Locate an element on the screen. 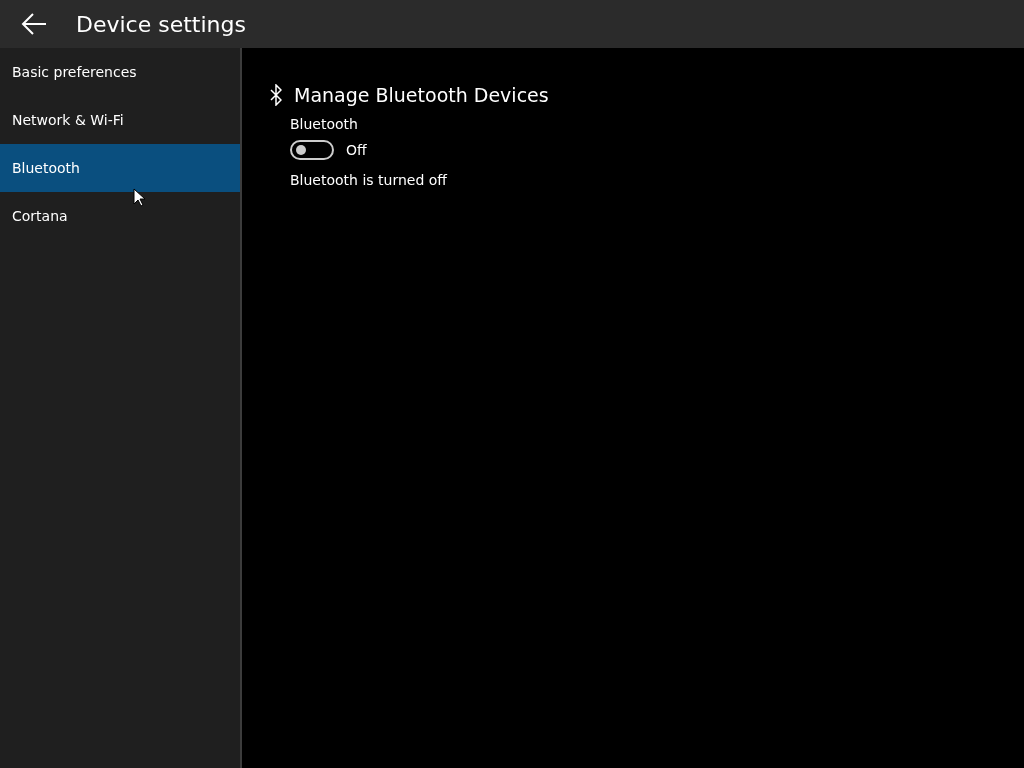 This screenshot has width=1024, height=768. bluetooth-toggle is located at coordinates (312, 150).